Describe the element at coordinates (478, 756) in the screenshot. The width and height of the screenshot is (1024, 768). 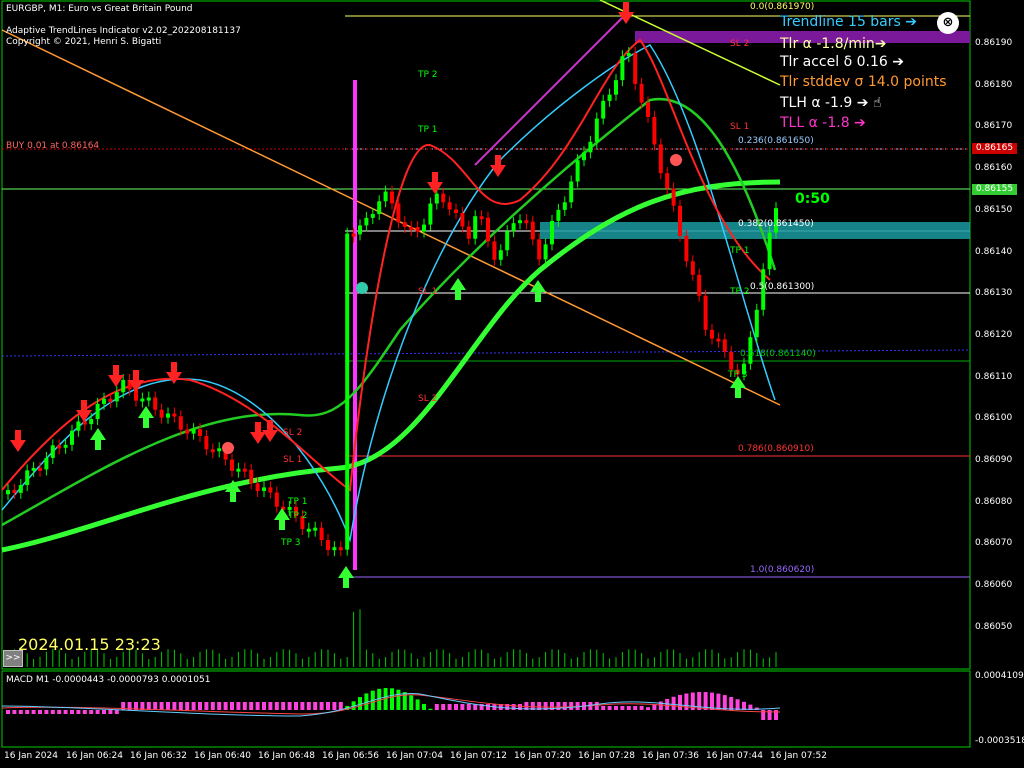
I see `time-axis-label: 16 Jan 07:12` at that location.